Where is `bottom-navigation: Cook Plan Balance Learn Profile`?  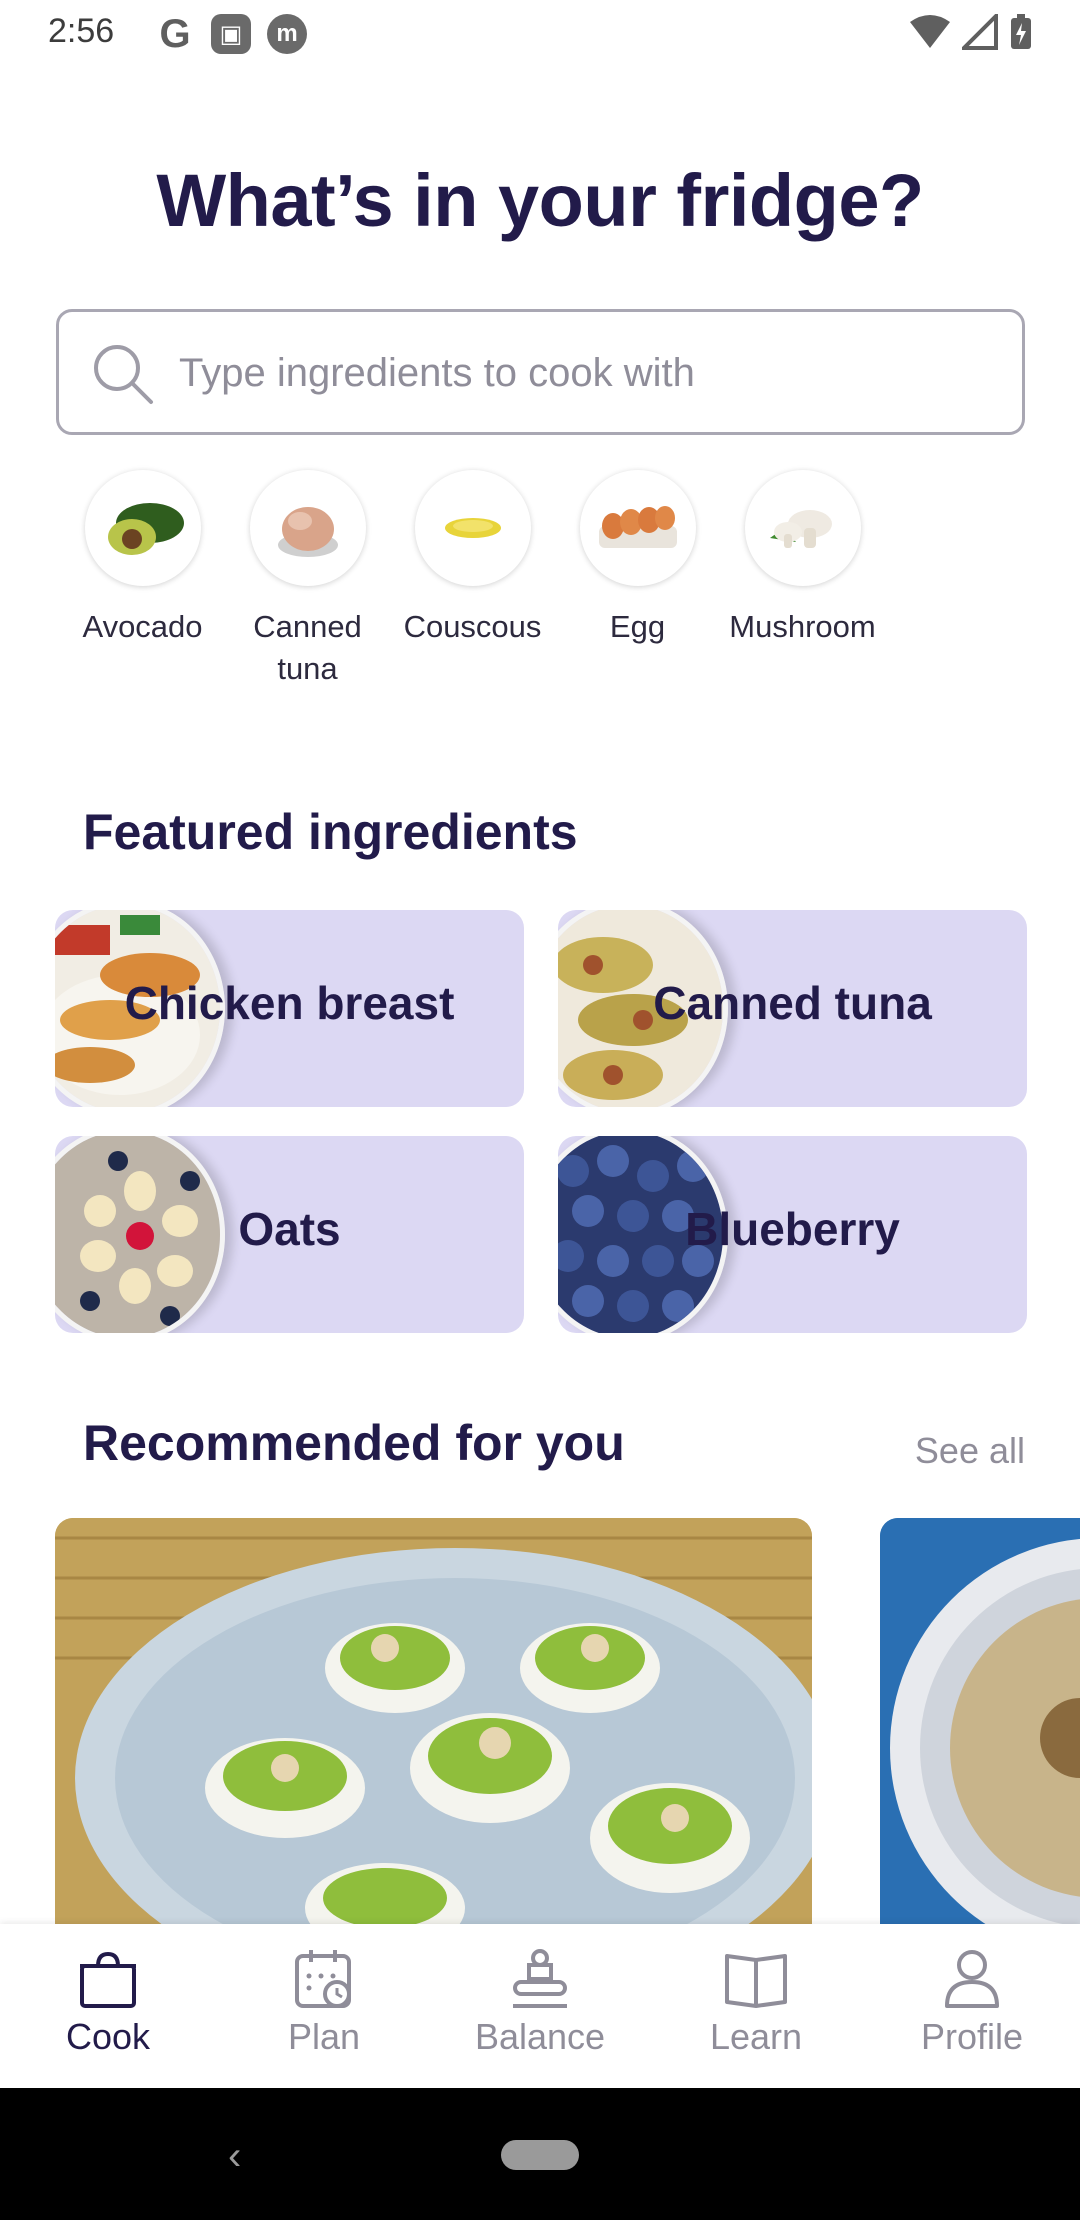 bottom-navigation: Cook Plan Balance Learn Profile is located at coordinates (540, 2006).